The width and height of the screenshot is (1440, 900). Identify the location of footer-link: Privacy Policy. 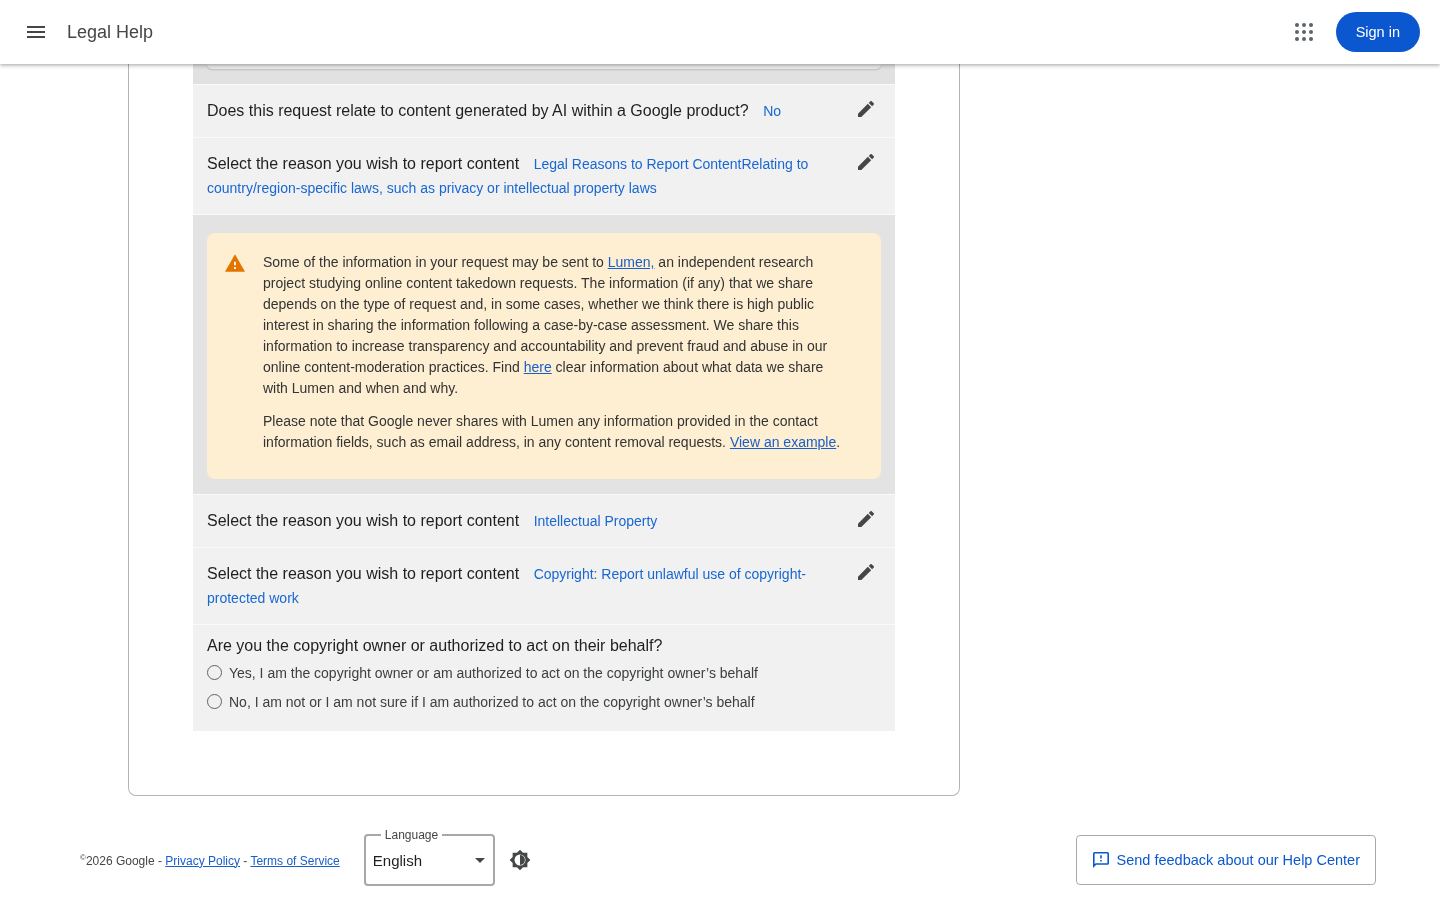
(202, 860).